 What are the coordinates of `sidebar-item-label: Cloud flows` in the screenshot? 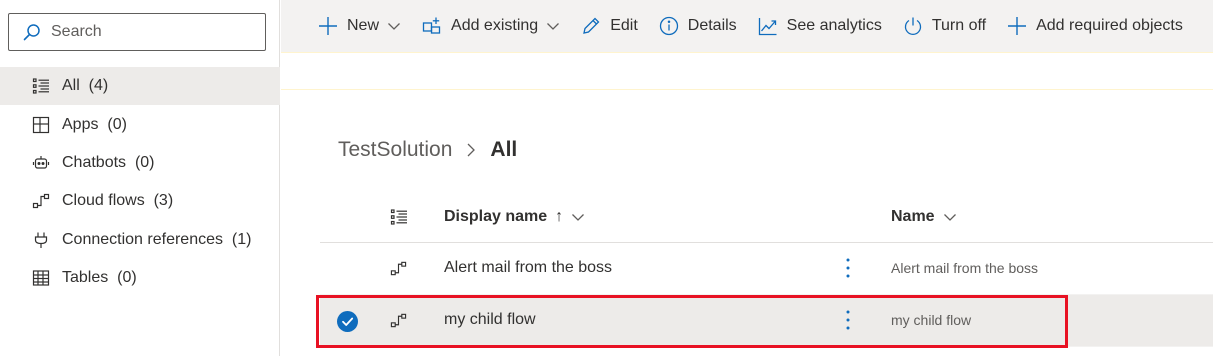 It's located at (103, 201).